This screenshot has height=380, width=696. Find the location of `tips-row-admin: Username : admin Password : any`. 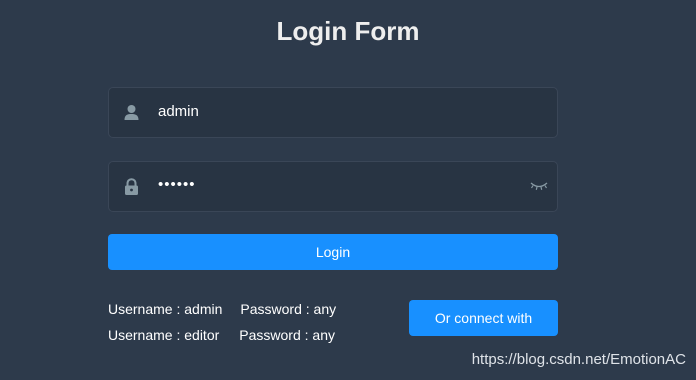

tips-row-admin: Username : admin Password : any is located at coordinates (222, 309).